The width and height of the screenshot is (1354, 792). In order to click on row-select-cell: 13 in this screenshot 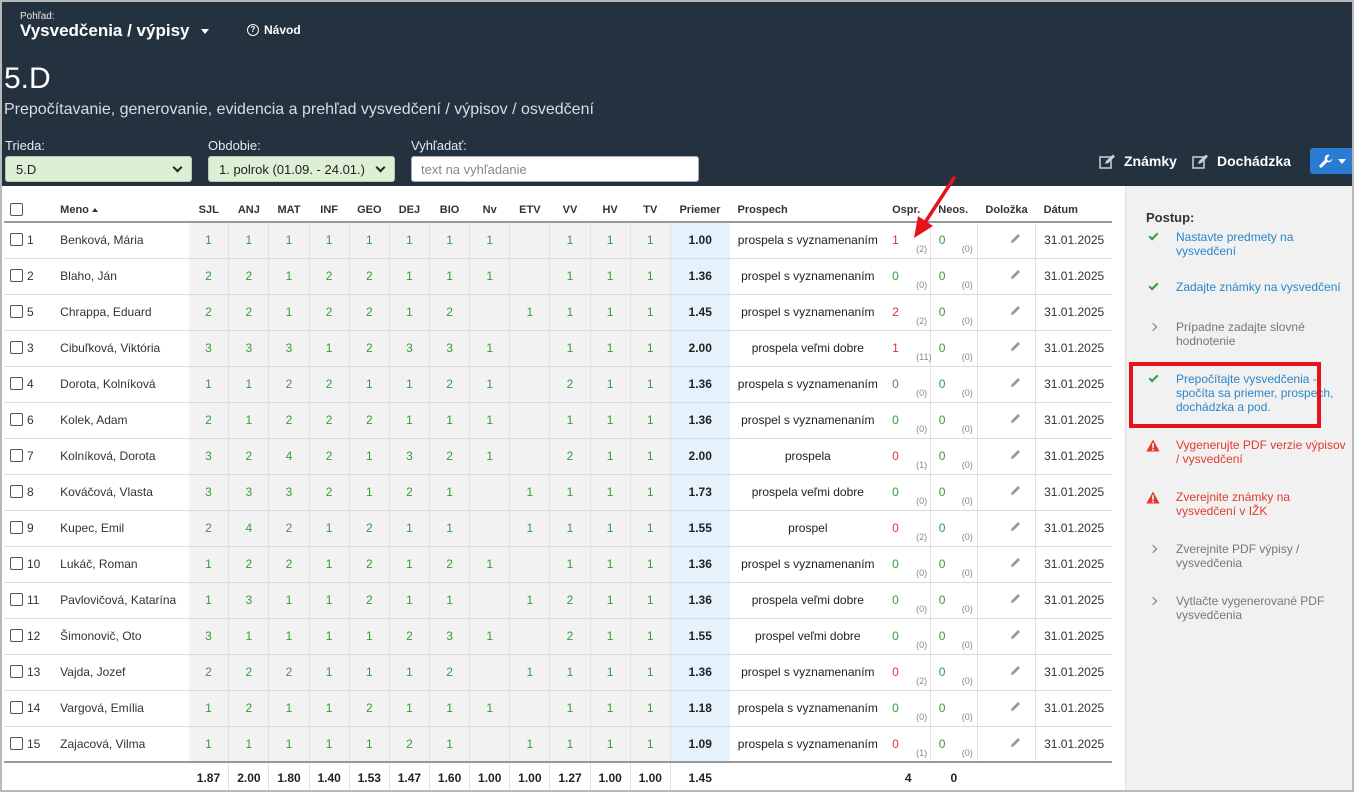, I will do `click(29, 672)`.